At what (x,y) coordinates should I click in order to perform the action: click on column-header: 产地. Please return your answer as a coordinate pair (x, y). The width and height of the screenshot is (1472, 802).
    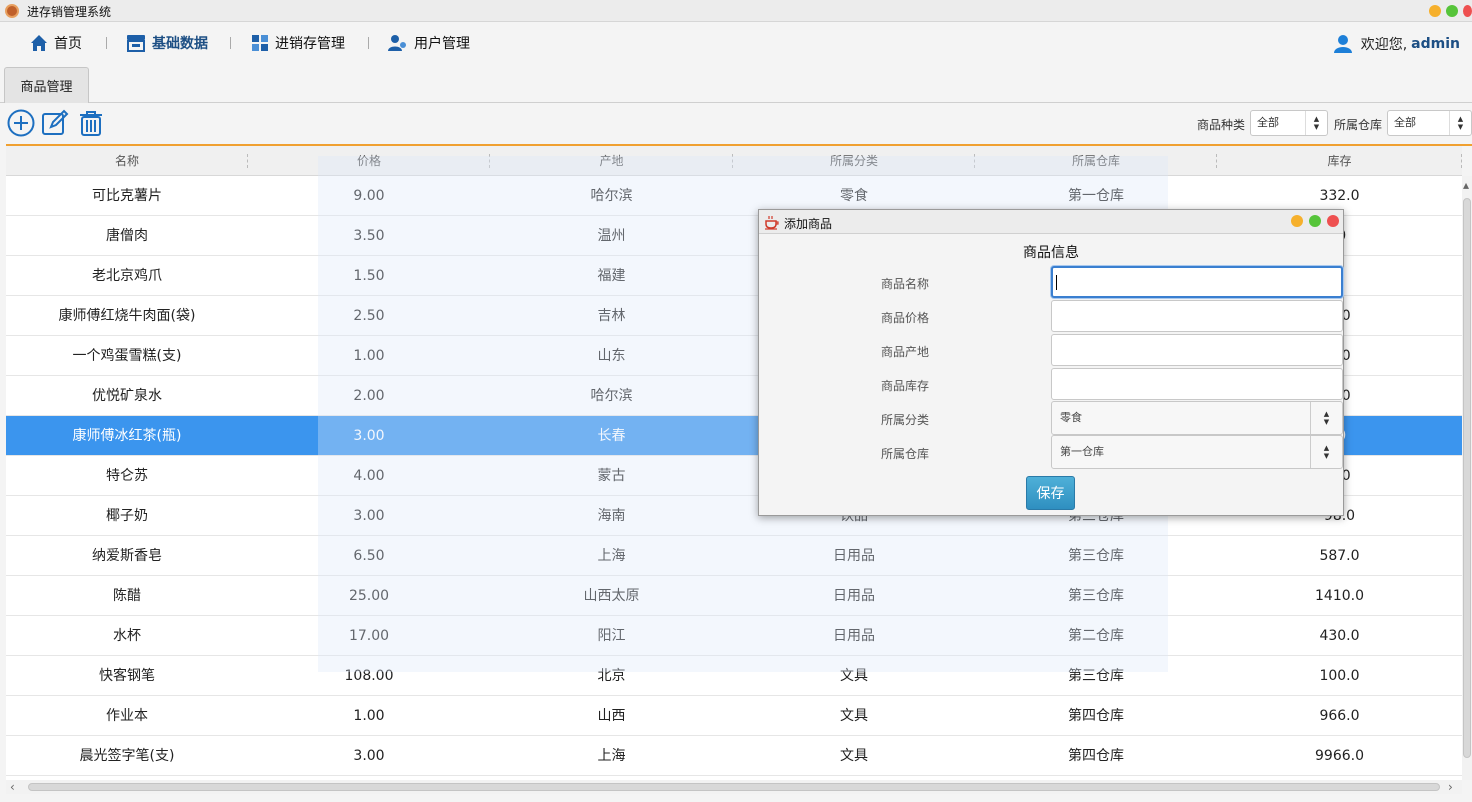
    Looking at the image, I should click on (611, 160).